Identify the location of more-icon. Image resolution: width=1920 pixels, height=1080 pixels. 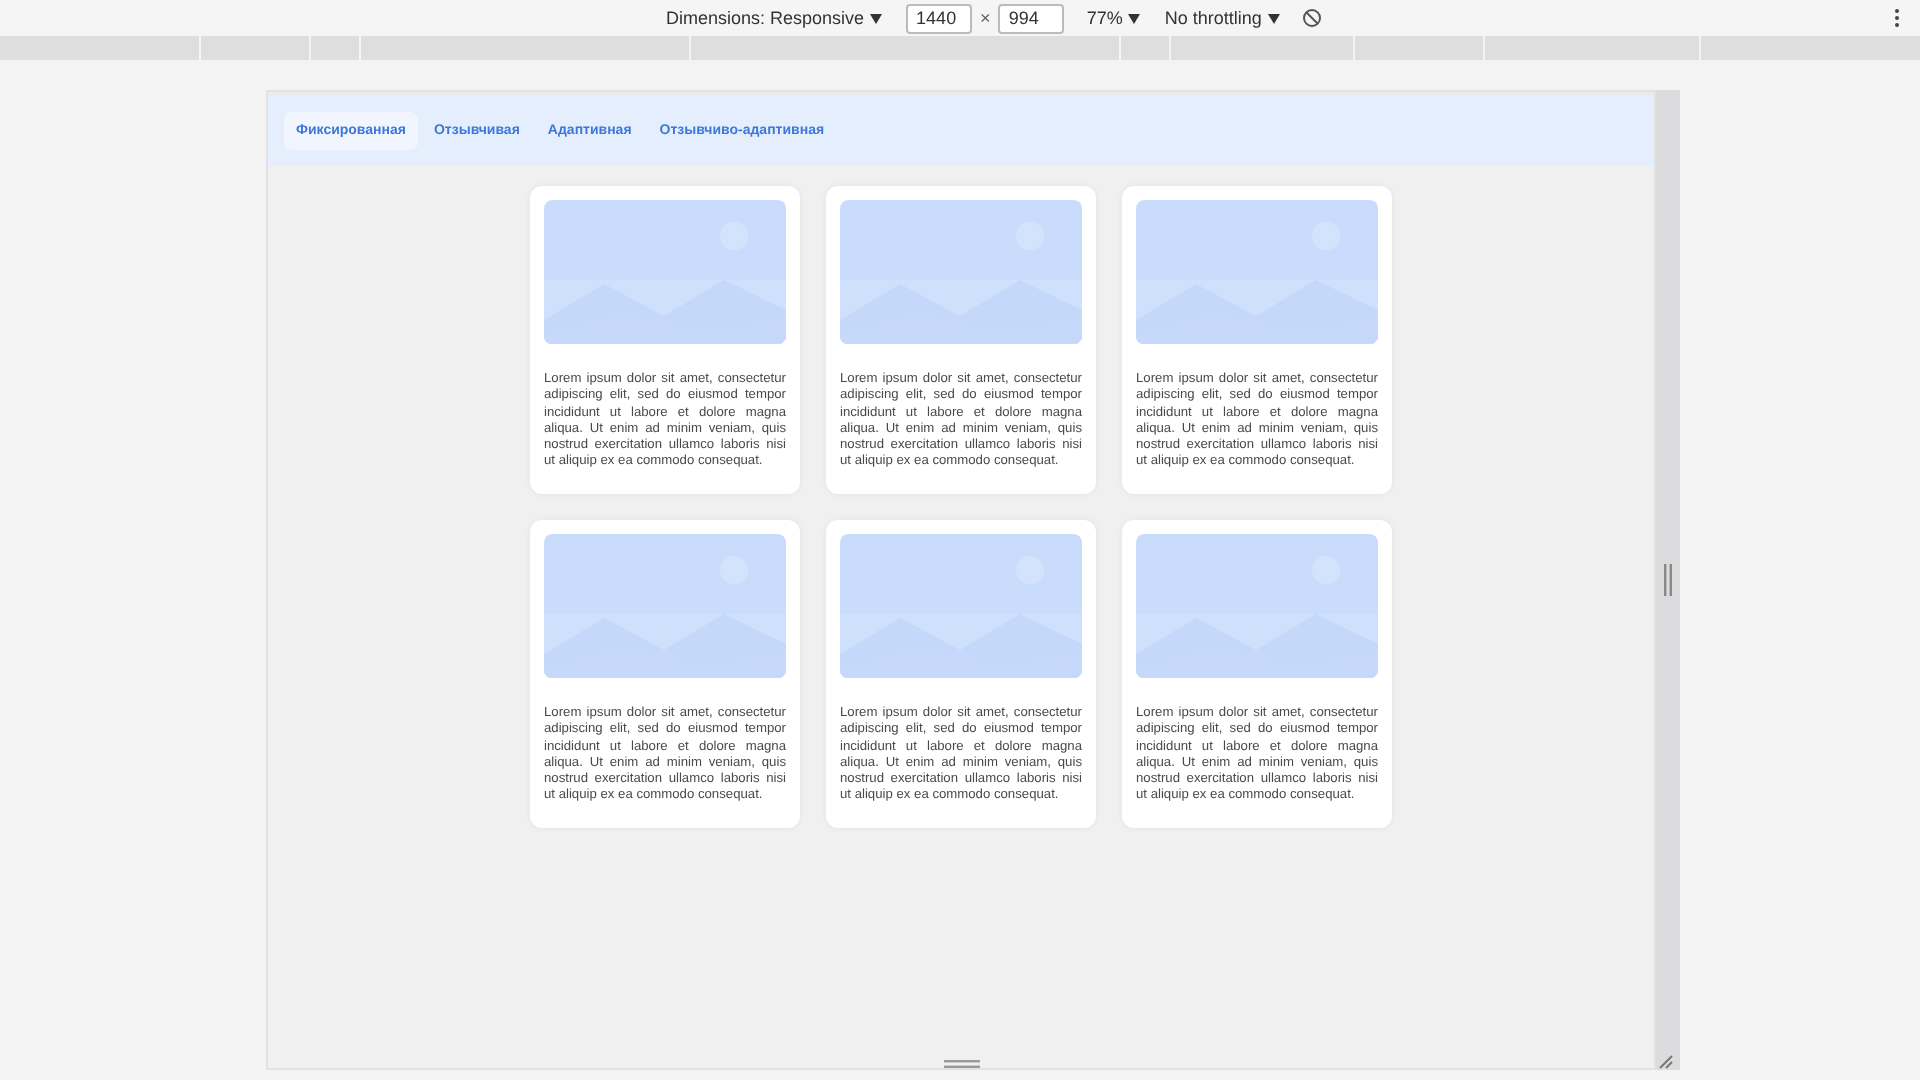
(1897, 18).